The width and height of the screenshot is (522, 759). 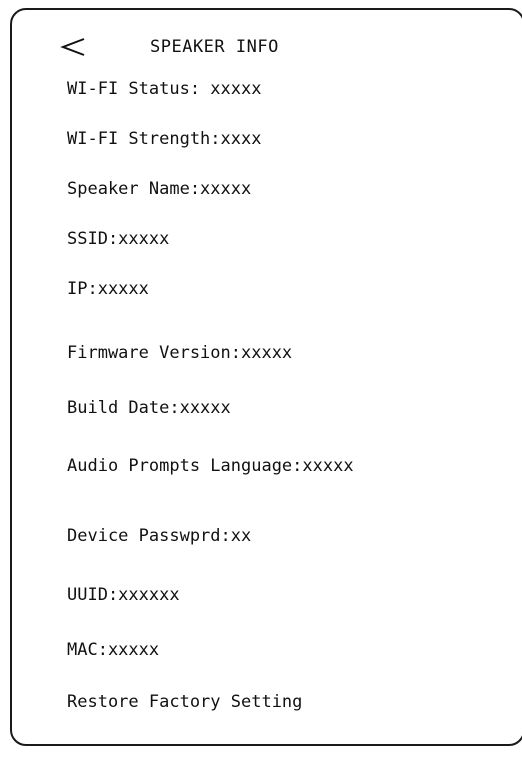 What do you see at coordinates (210, 466) in the screenshot?
I see `audio-prompts-language-row: Audio Prompts Language:xxxxx` at bounding box center [210, 466].